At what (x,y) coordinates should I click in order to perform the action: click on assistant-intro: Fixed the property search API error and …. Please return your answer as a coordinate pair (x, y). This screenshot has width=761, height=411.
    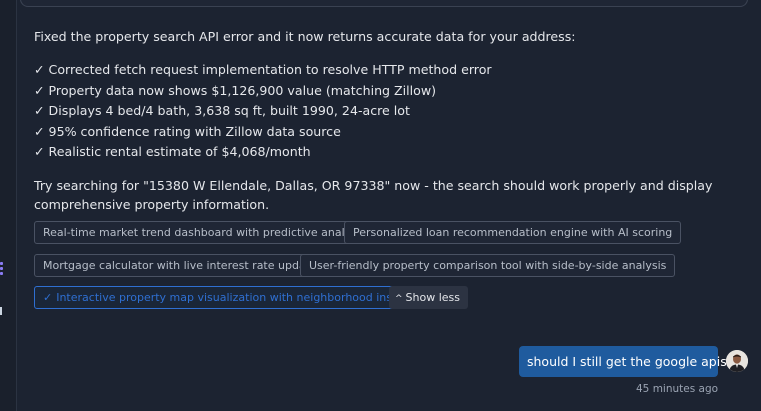
    Looking at the image, I should click on (305, 36).